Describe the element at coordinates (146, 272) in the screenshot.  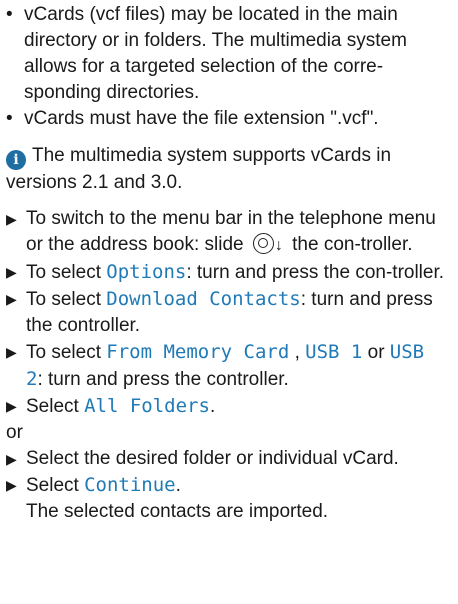
I see `menu-item-options: Options` at that location.